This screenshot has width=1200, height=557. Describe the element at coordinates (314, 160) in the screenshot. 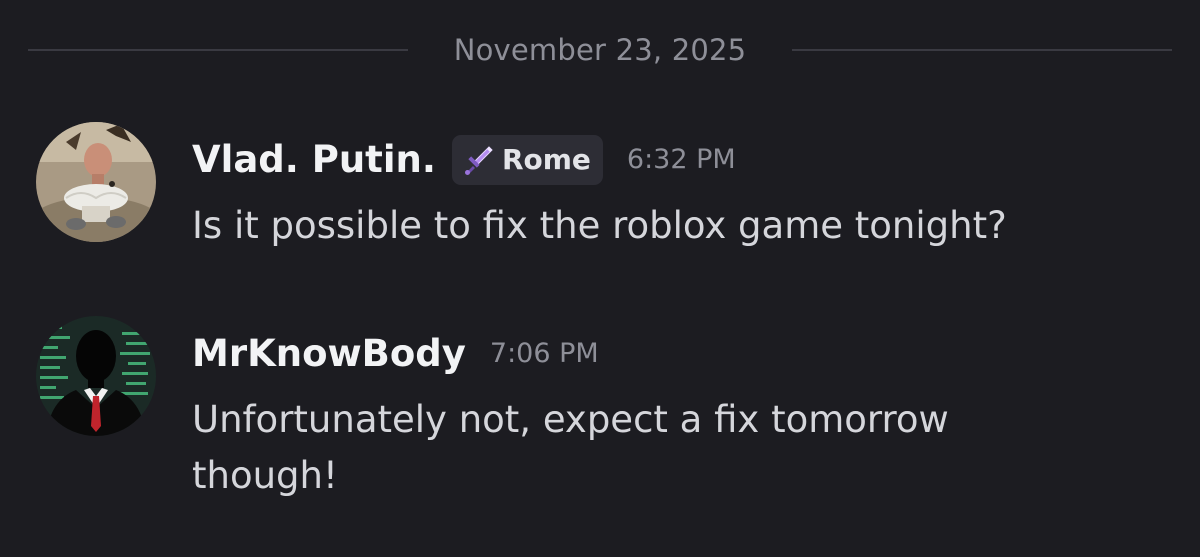

I see `username: Vlad. Putin.` at that location.